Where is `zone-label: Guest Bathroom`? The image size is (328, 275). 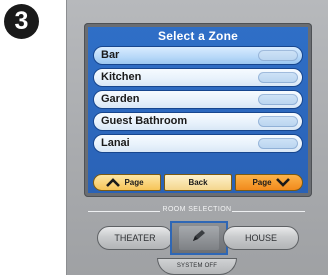 zone-label: Guest Bathroom is located at coordinates (144, 121).